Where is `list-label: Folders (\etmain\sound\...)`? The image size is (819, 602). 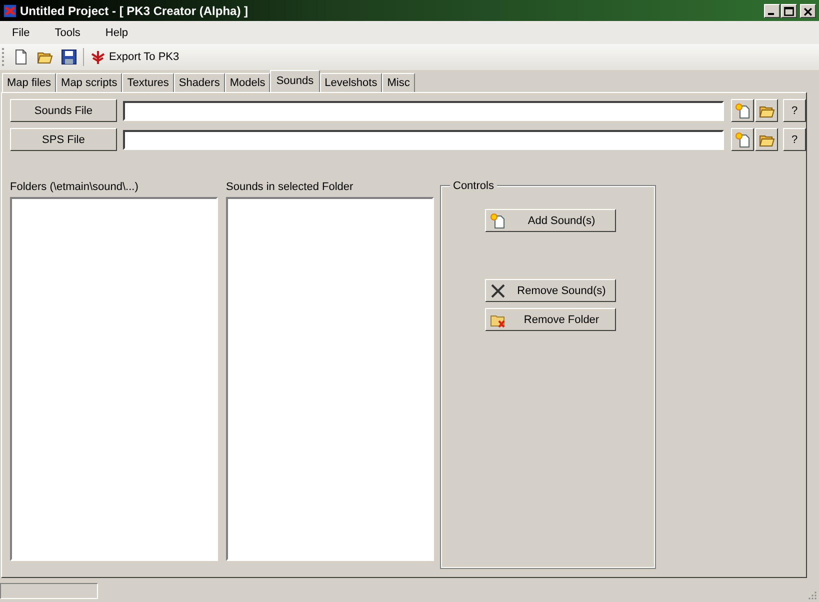 list-label: Folders (\etmain\sound\...) is located at coordinates (75, 187).